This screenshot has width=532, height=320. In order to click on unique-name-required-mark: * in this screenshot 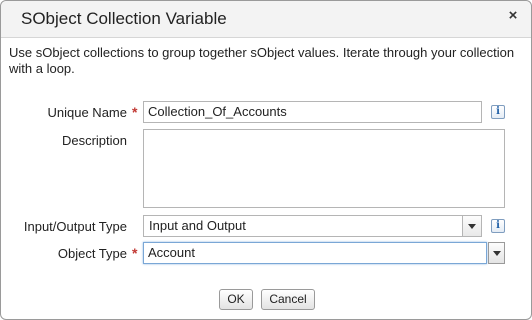, I will do `click(135, 112)`.